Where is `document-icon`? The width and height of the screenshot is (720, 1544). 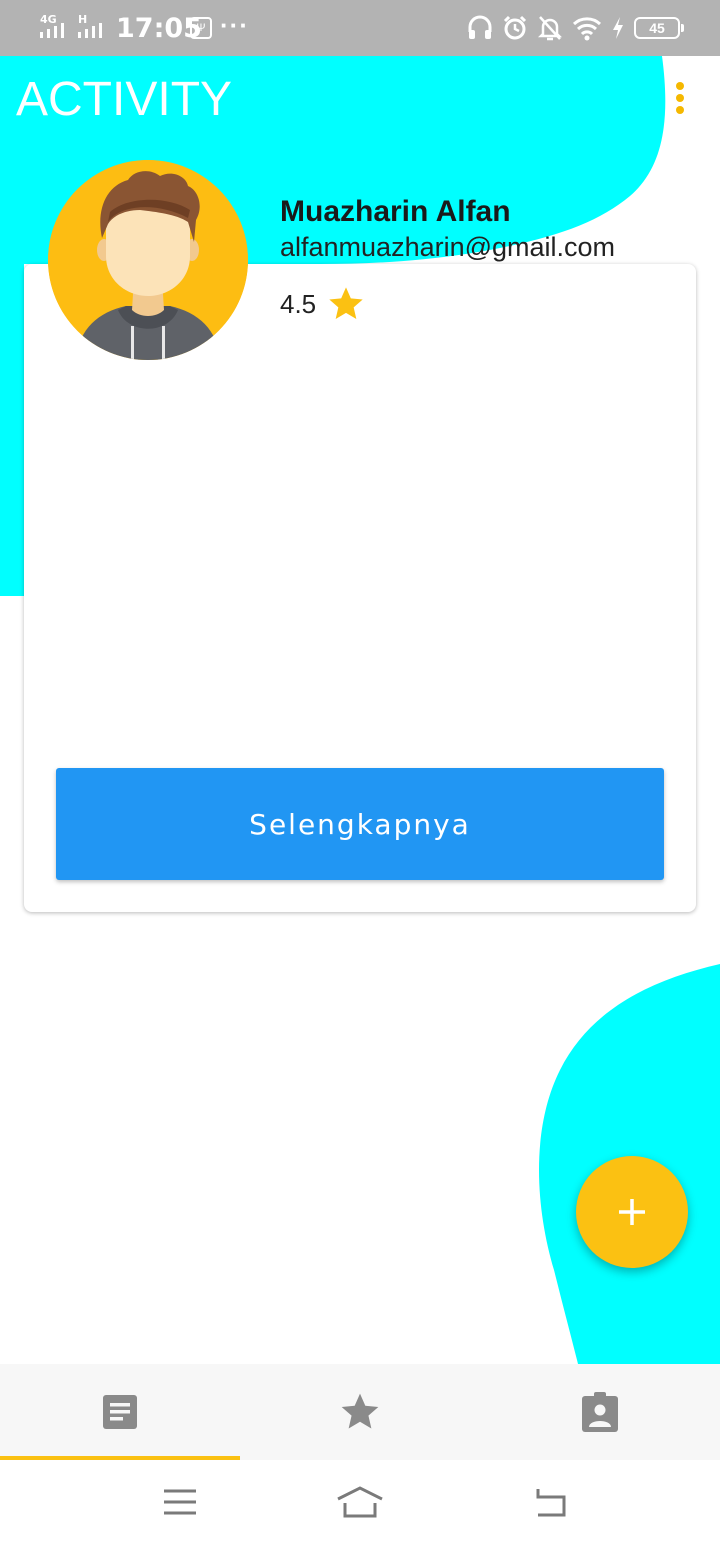 document-icon is located at coordinates (120, 1412).